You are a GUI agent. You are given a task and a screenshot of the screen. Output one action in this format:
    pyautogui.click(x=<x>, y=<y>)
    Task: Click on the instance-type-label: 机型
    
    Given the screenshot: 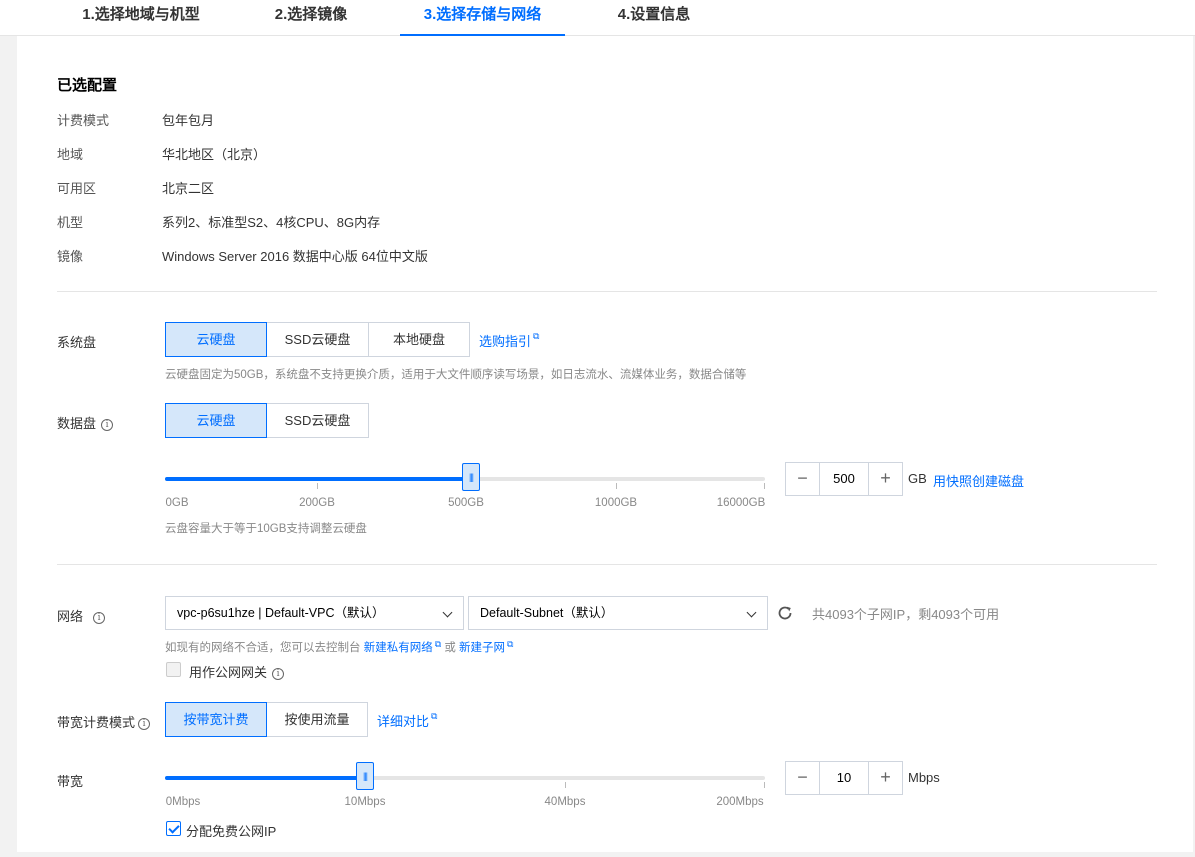 What is the action you would take?
    pyautogui.click(x=70, y=222)
    